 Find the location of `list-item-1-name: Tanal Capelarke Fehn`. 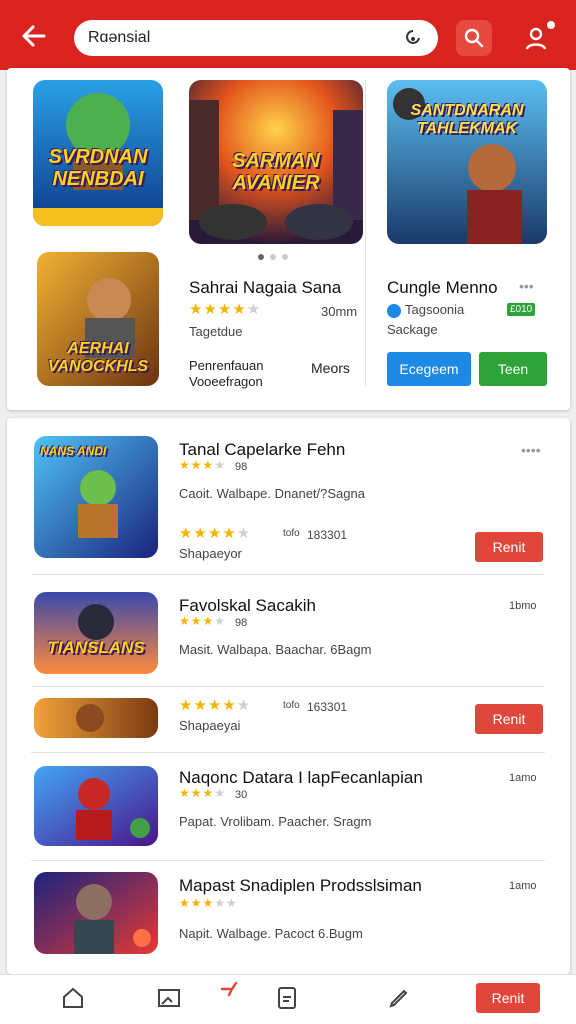

list-item-1-name: Tanal Capelarke Fehn is located at coordinates (262, 450).